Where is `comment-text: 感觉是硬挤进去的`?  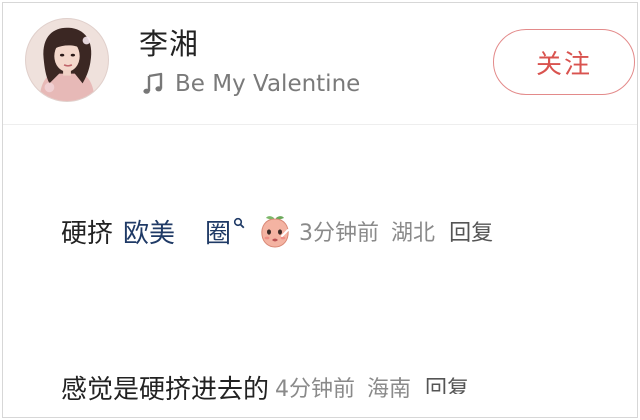
comment-text: 感觉是硬挤进去的 is located at coordinates (165, 389).